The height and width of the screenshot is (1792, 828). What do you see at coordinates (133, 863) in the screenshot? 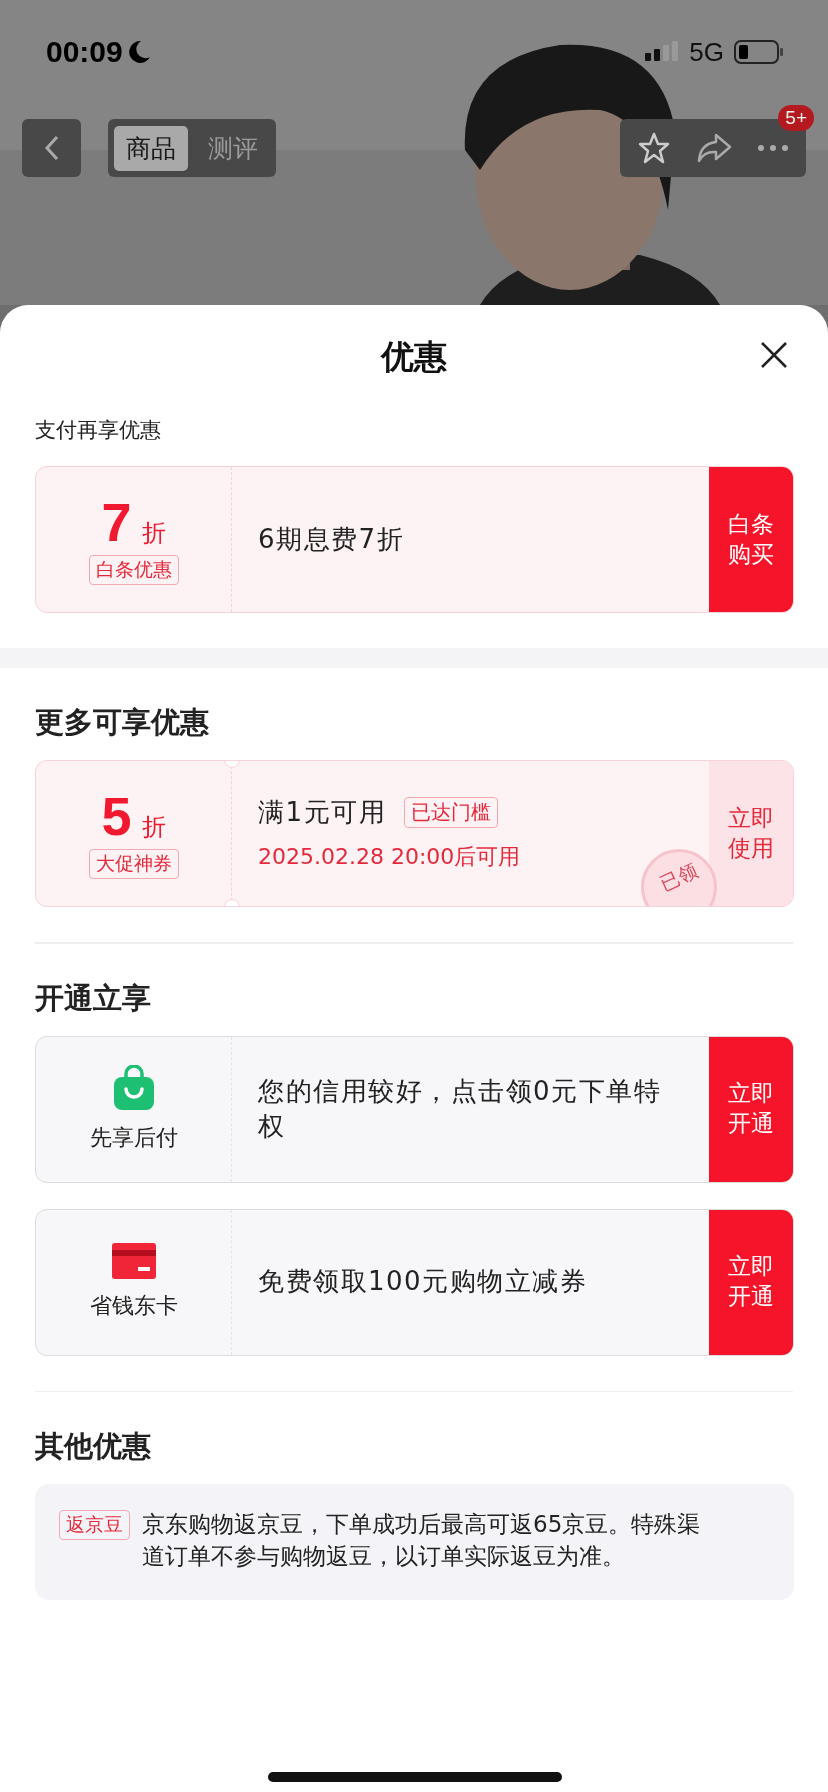
I see `coupon-tag: 大促神券` at bounding box center [133, 863].